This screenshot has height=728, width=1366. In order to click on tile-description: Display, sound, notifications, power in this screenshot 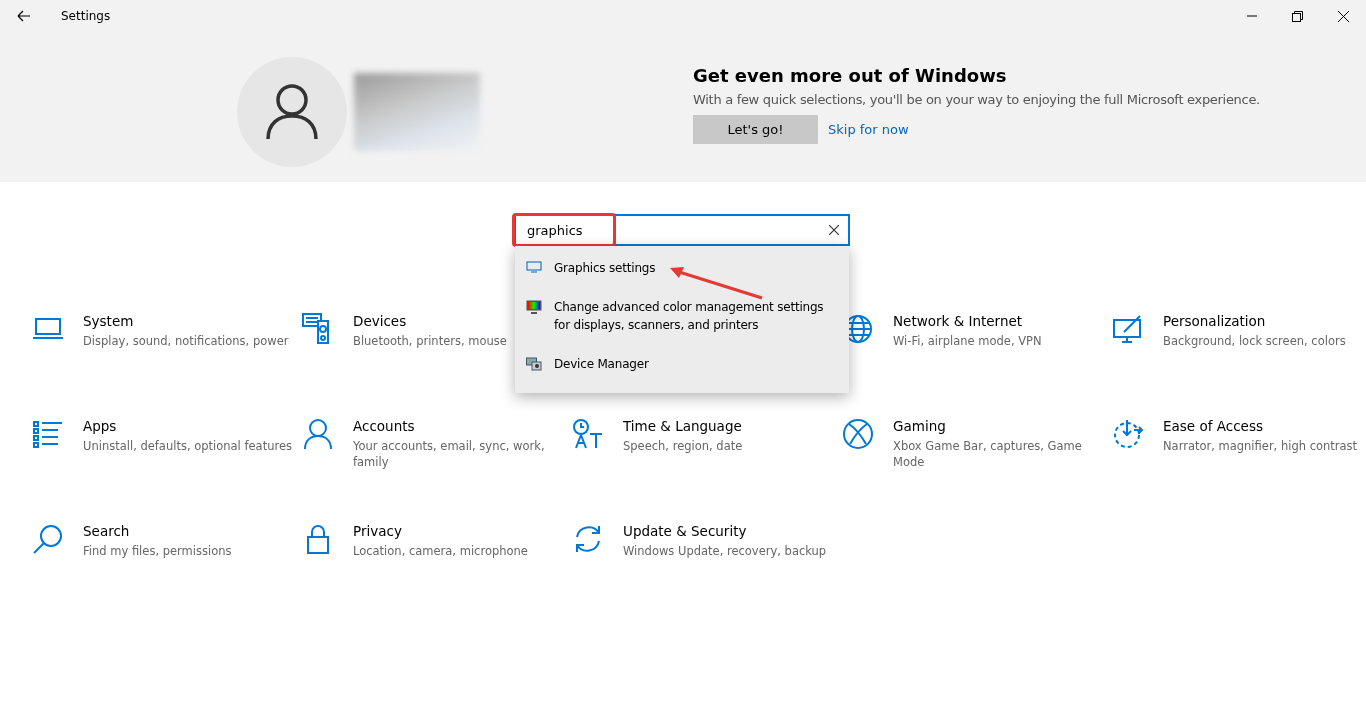, I will do `click(186, 341)`.